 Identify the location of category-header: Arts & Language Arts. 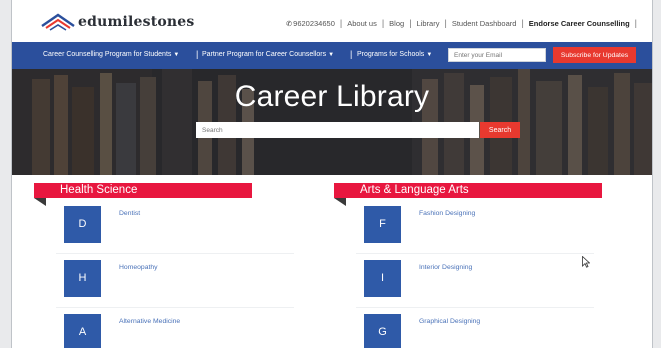
(468, 194).